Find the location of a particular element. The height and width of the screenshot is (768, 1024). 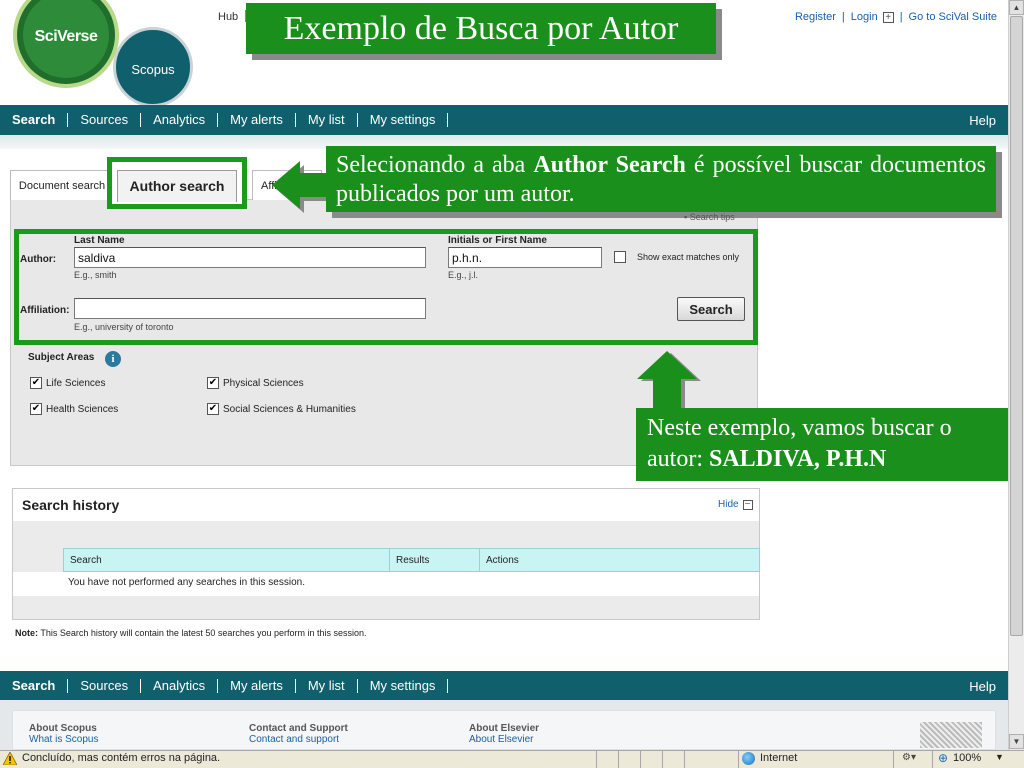

footer-nav-my-alerts: My alerts is located at coordinates (257, 686).